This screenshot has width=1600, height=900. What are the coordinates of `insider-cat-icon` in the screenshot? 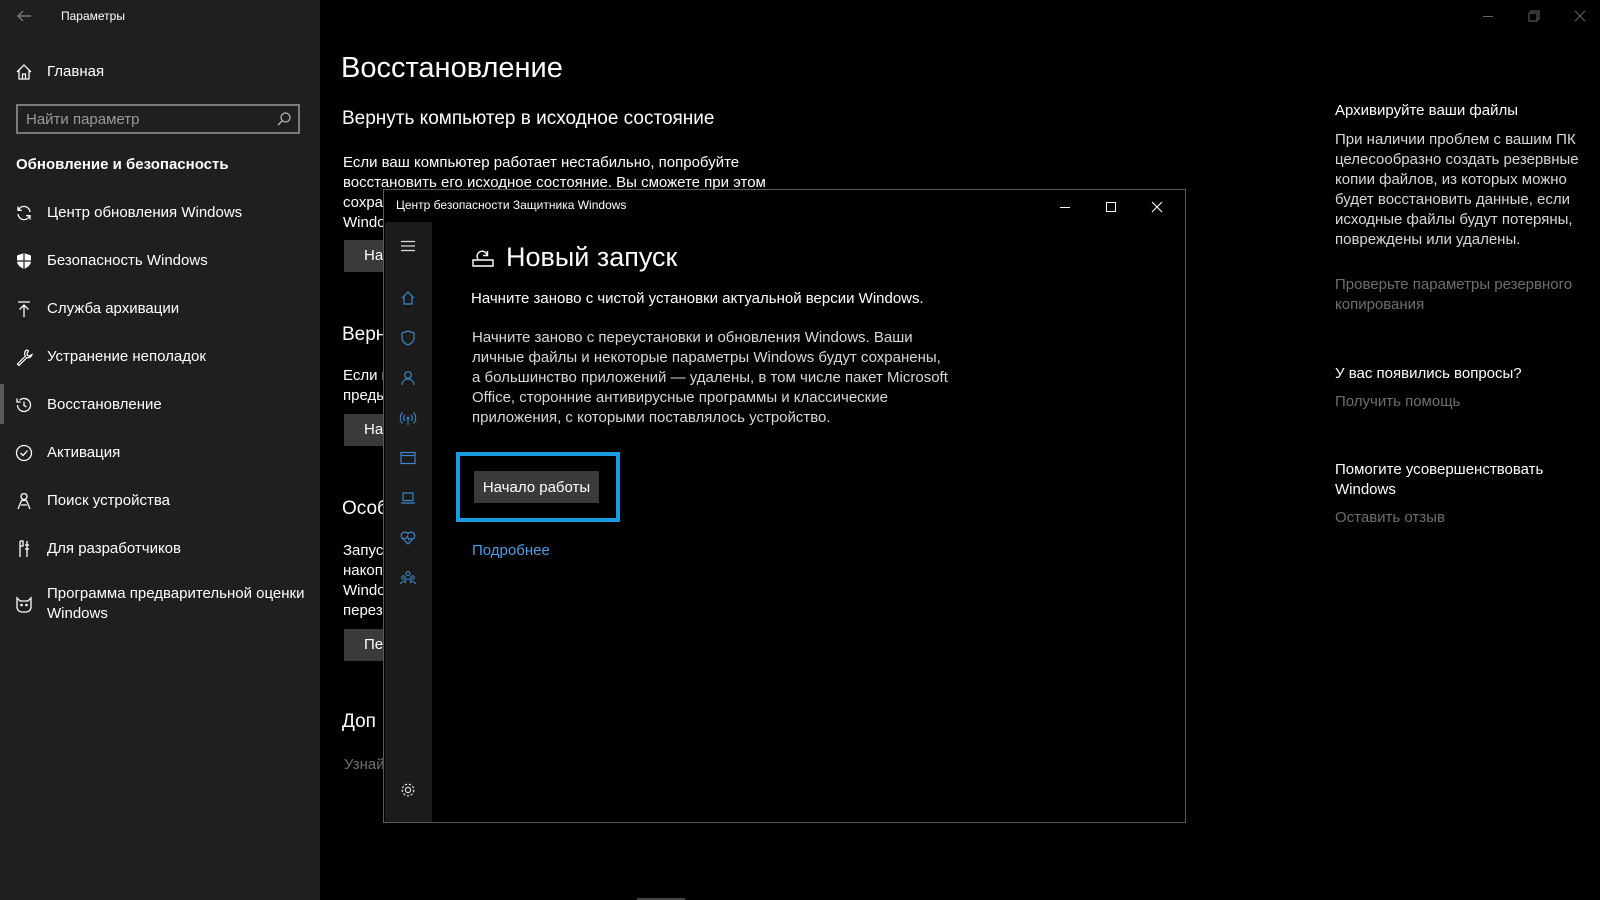 It's located at (24, 604).